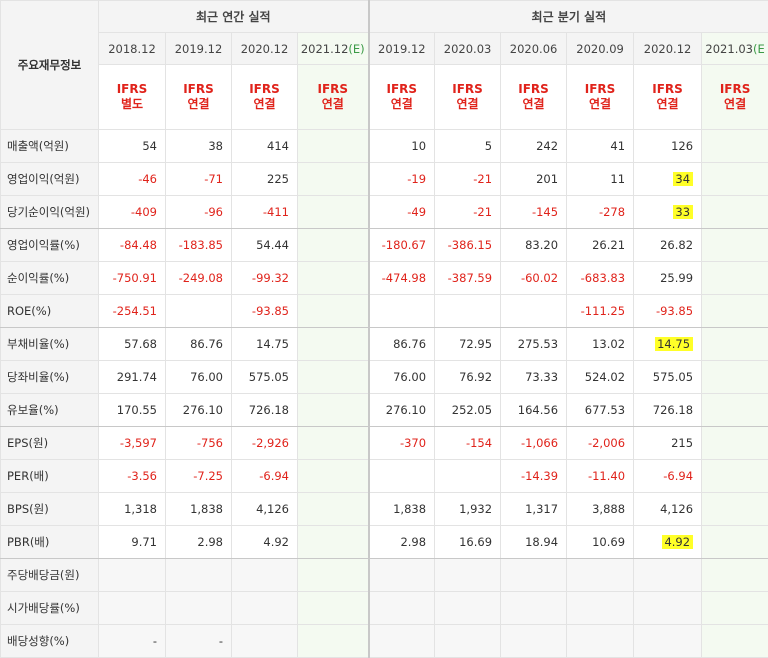 The height and width of the screenshot is (658, 768). Describe the element at coordinates (402, 542) in the screenshot. I see `quarter-value-cell: 2.98` at that location.